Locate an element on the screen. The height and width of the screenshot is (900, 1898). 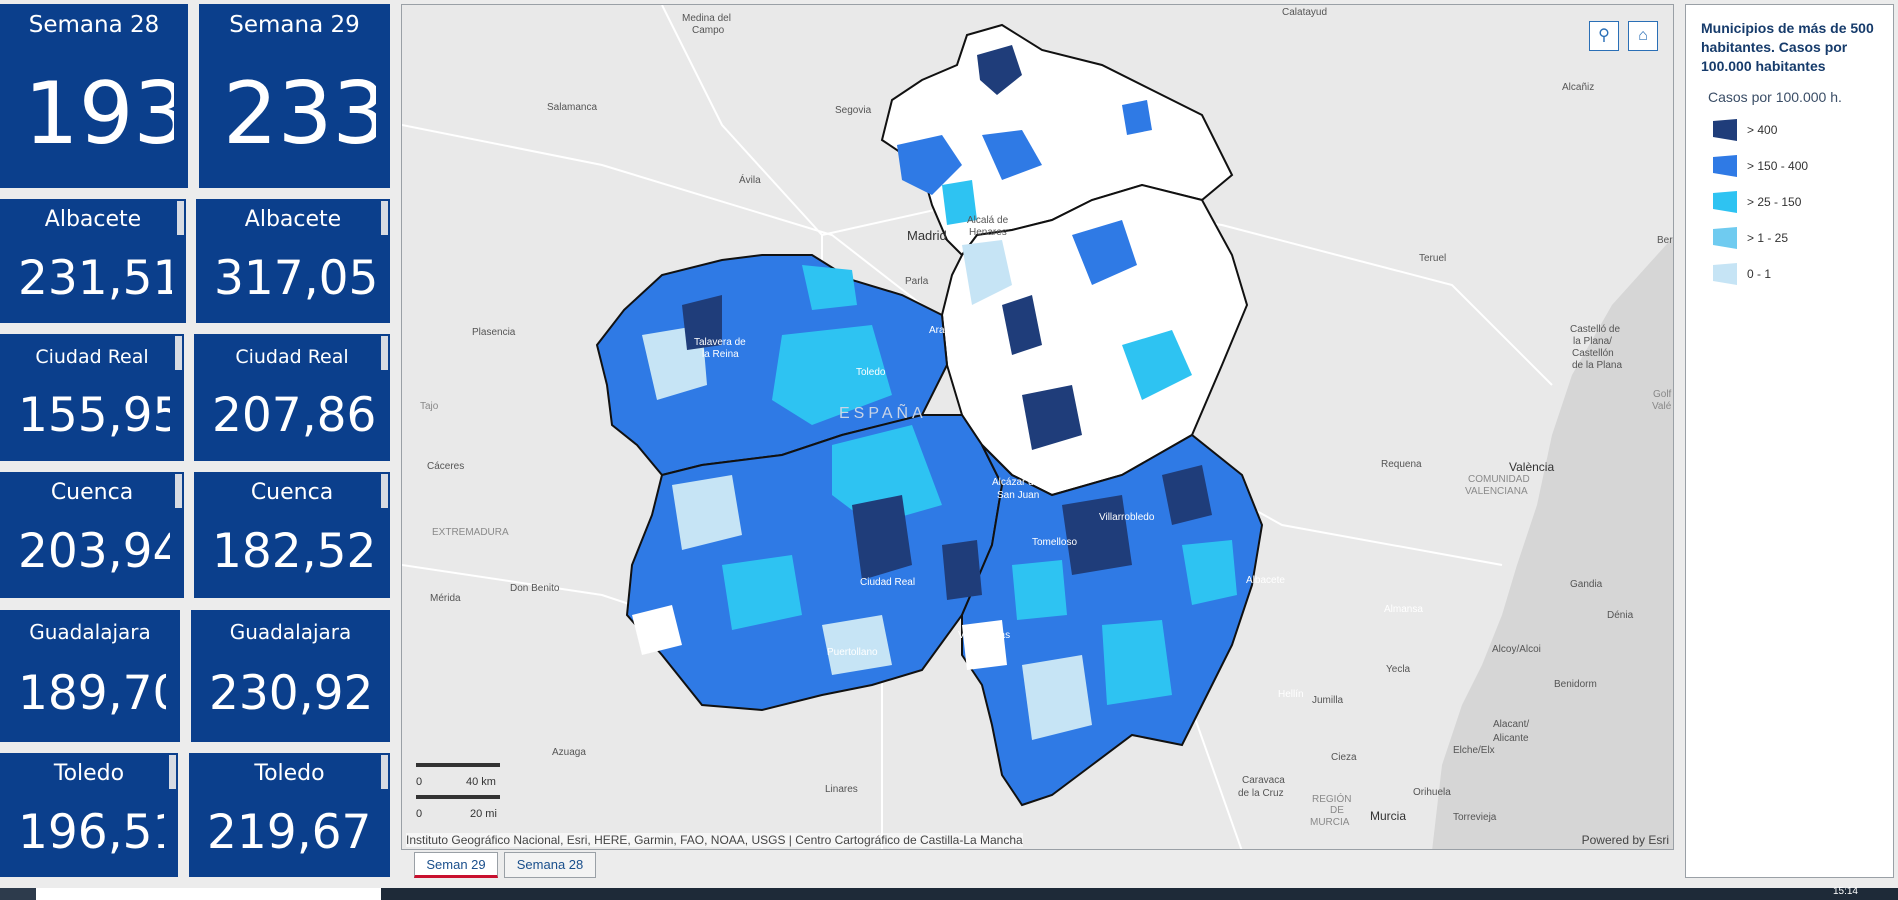
place-label: Calatayud is located at coordinates (1304, 12).